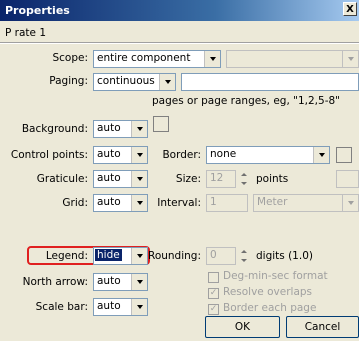 Image resolution: width=359 pixels, height=341 pixels. I want to click on size-input: 12, so click(221, 179).